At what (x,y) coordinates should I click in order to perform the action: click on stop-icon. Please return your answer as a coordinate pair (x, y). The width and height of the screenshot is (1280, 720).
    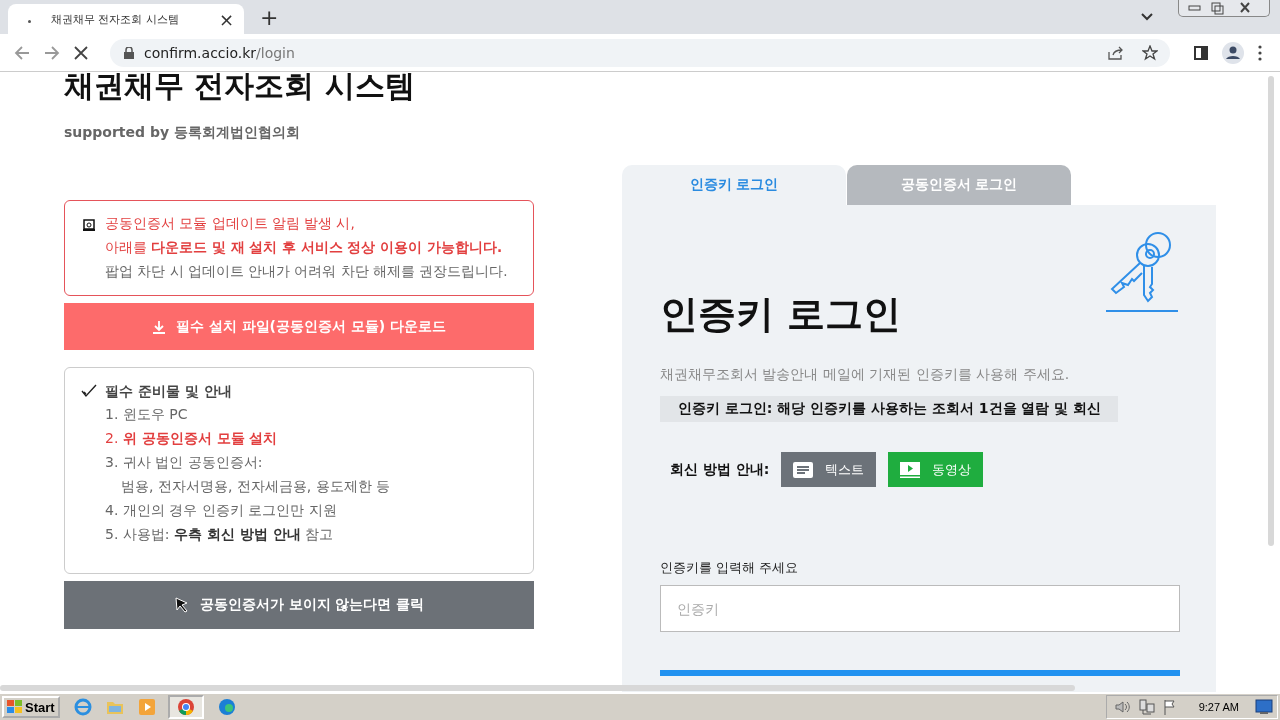
    Looking at the image, I should click on (81, 52).